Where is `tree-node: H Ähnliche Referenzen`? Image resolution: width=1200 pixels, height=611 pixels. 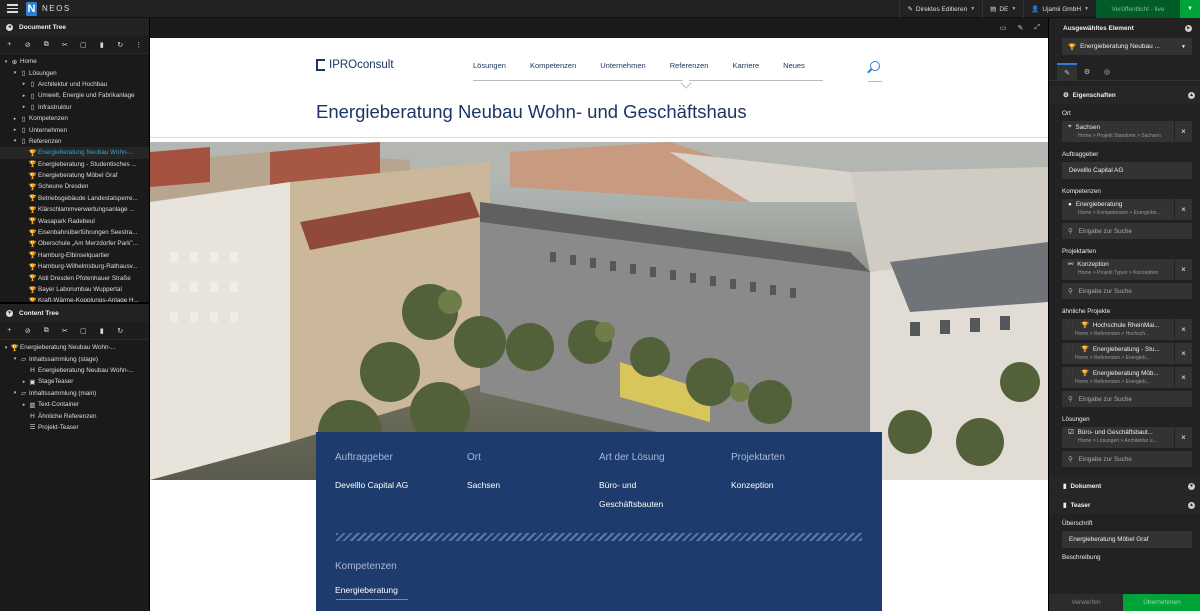 tree-node: H Ähnliche Referenzen is located at coordinates (74, 415).